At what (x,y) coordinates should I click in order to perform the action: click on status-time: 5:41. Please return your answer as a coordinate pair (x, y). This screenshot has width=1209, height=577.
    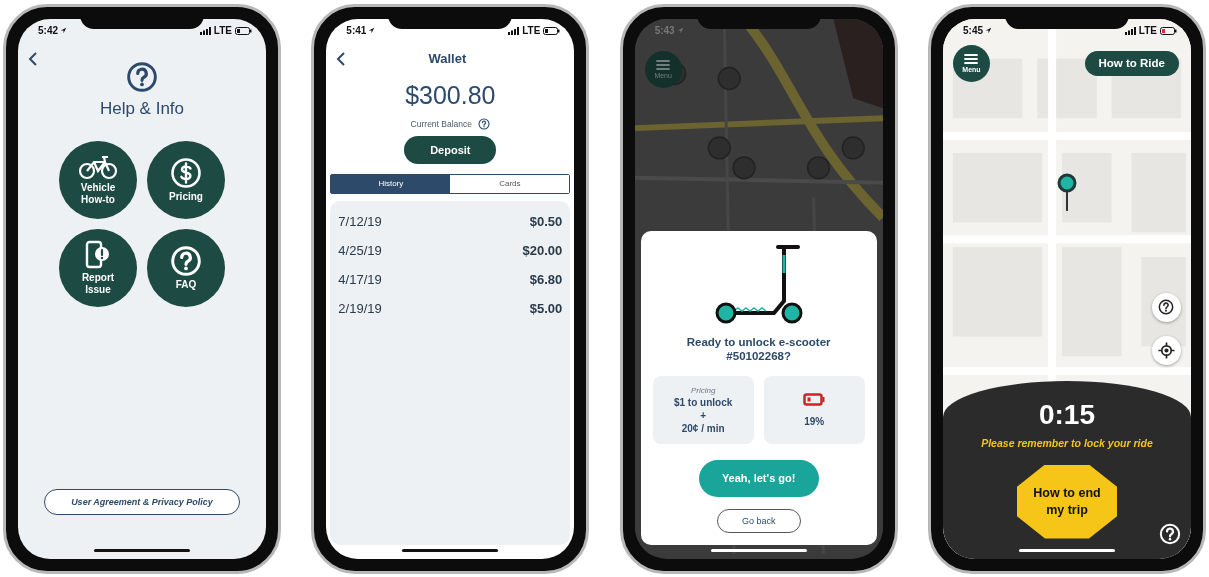
    Looking at the image, I should click on (356, 30).